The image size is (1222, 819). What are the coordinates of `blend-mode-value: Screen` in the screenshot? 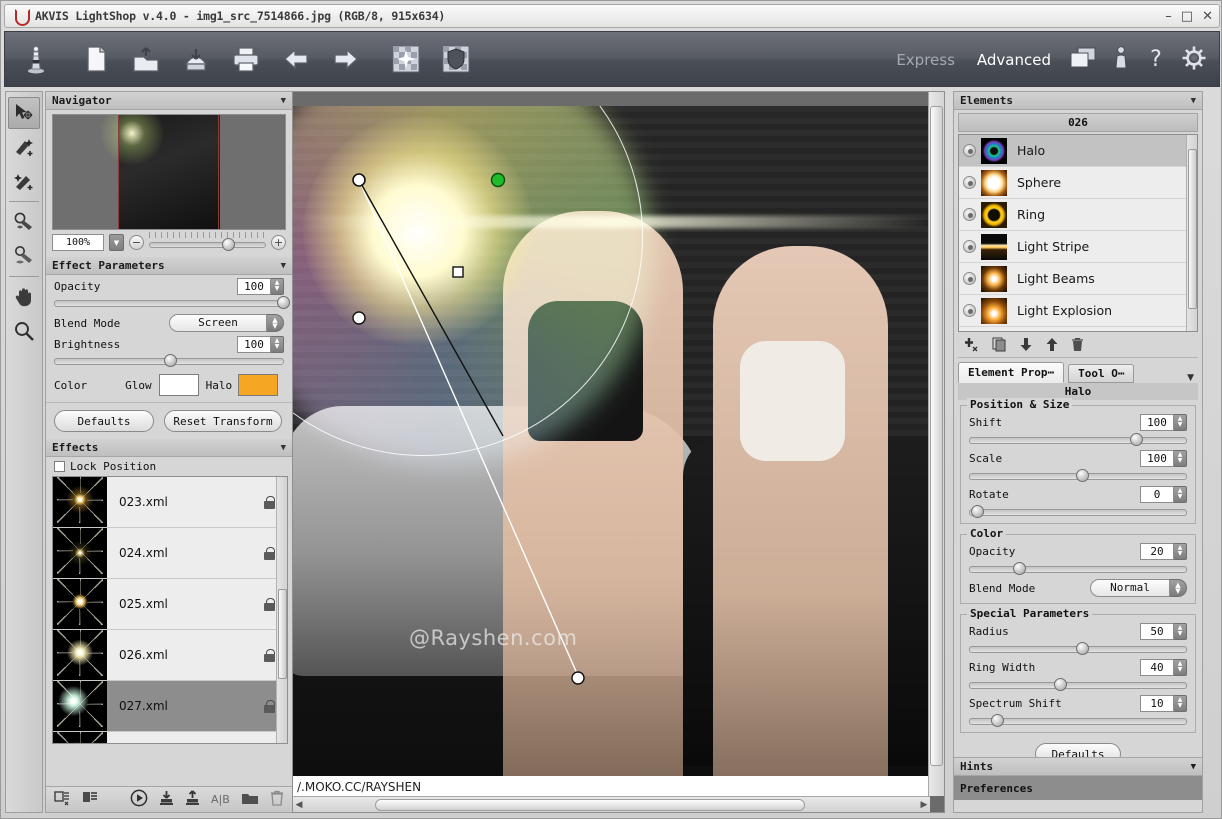 It's located at (218, 323).